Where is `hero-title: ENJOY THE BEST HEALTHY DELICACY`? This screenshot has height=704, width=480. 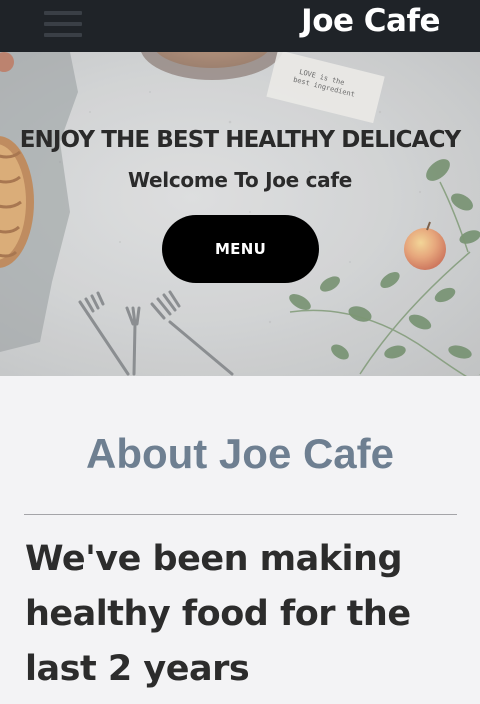 hero-title: ENJOY THE BEST HEALTHY DELICACY is located at coordinates (240, 140).